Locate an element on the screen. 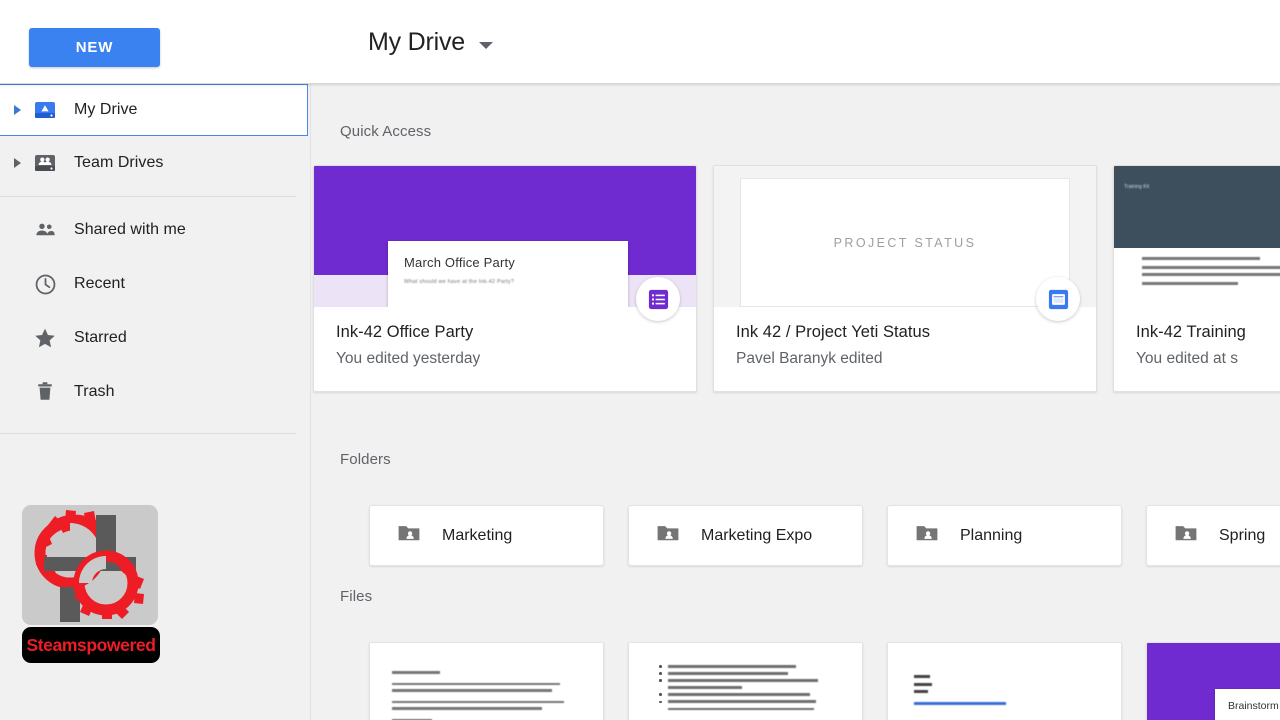 The width and height of the screenshot is (1280, 720). folder-card: Marketing is located at coordinates (486, 535).